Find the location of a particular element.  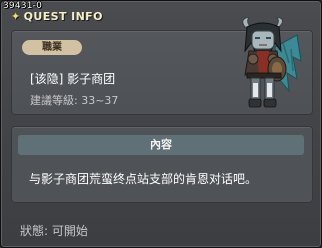

window-title-text: QUEST INFO is located at coordinates (63, 16).